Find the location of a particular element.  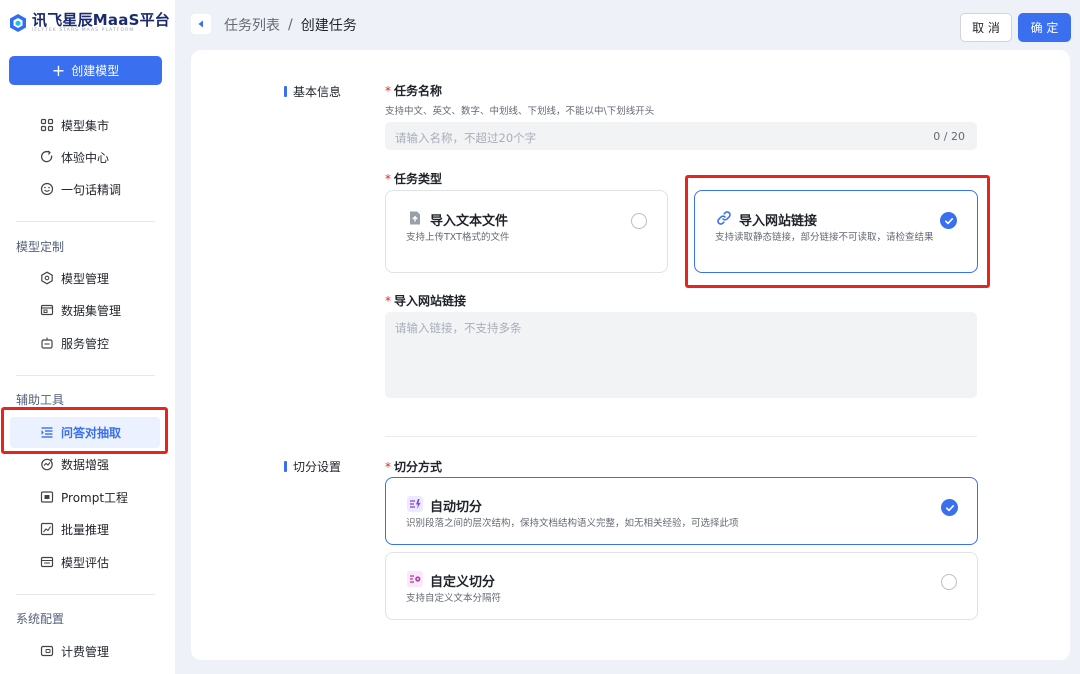

sidebar-item-label: 模型评估 is located at coordinates (85, 563).